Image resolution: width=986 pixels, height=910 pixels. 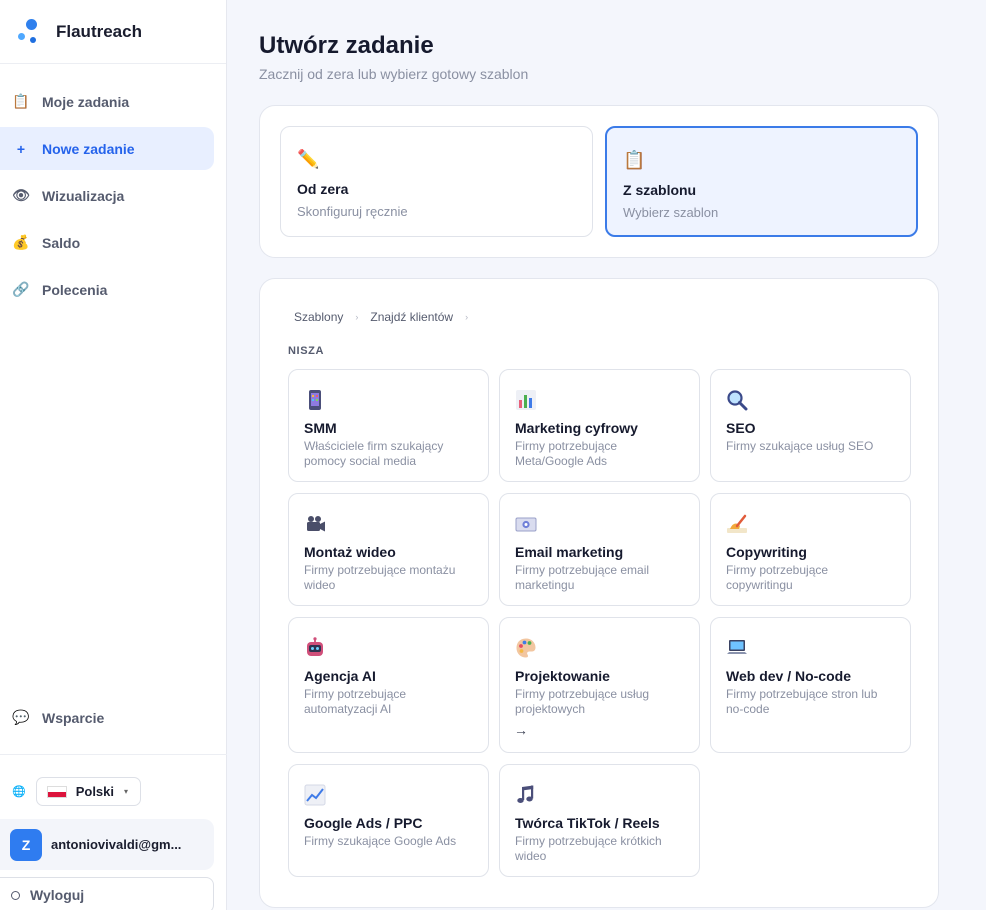 What do you see at coordinates (660, 190) in the screenshot?
I see `mode-title: Z szablonu` at bounding box center [660, 190].